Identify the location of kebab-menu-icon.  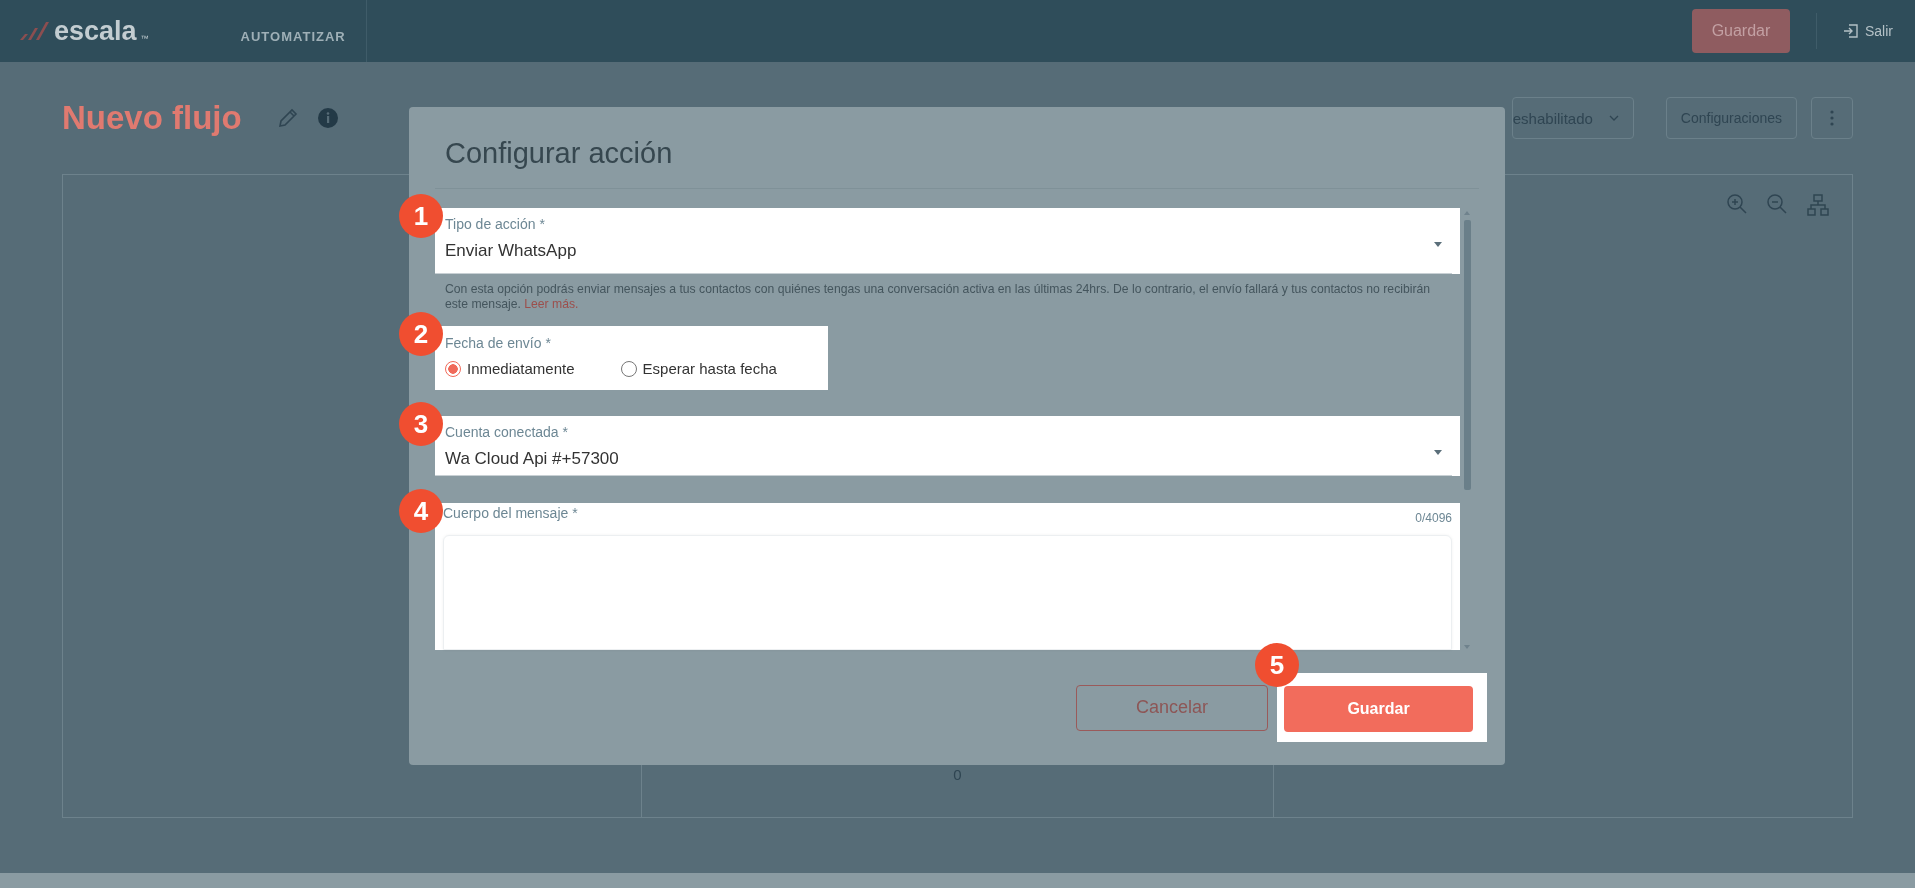
(1832, 118).